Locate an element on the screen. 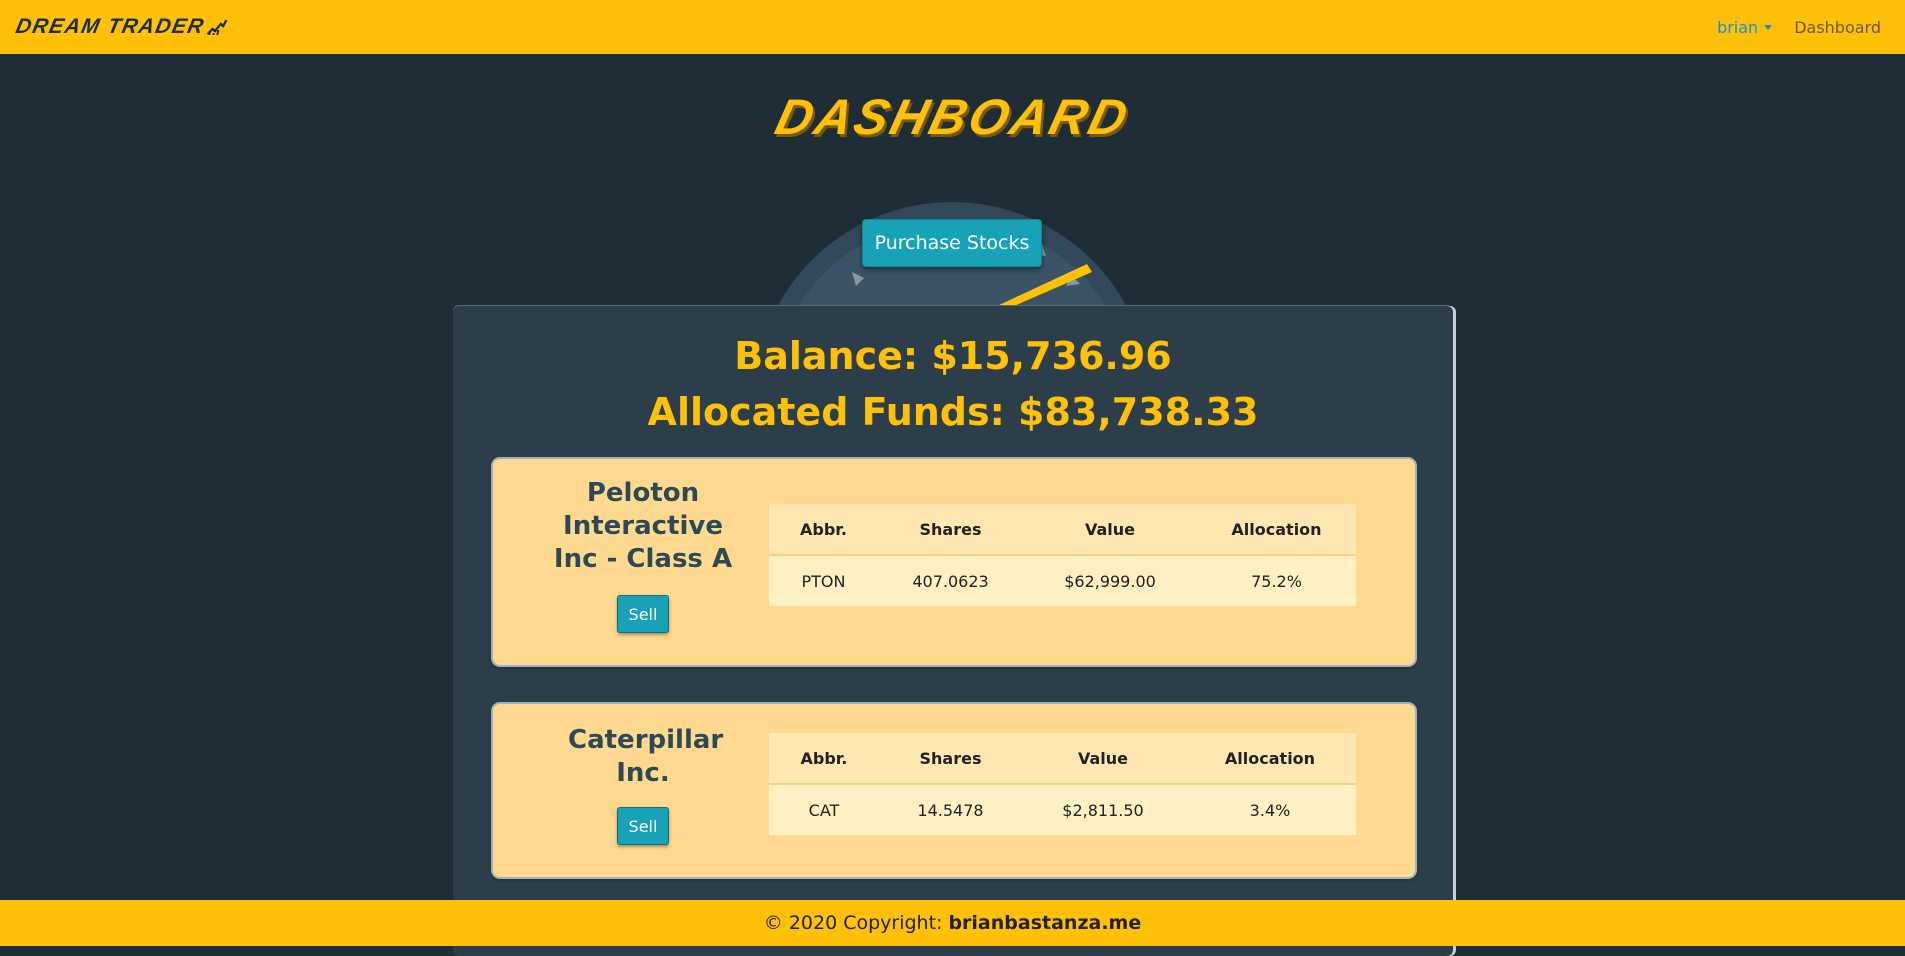  footer: © 2020 Copyright: brianbastanza.me is located at coordinates (952, 923).